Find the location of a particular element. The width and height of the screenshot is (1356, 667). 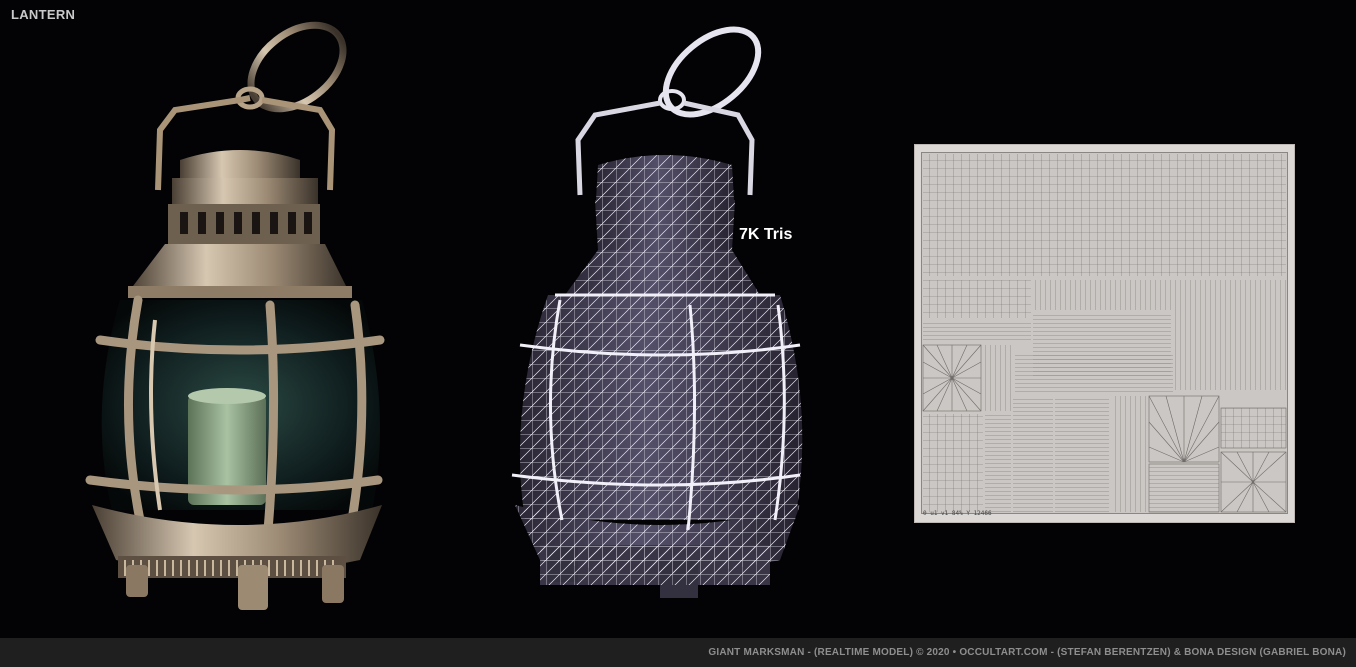

uv-grid is located at coordinates (1104, 333).